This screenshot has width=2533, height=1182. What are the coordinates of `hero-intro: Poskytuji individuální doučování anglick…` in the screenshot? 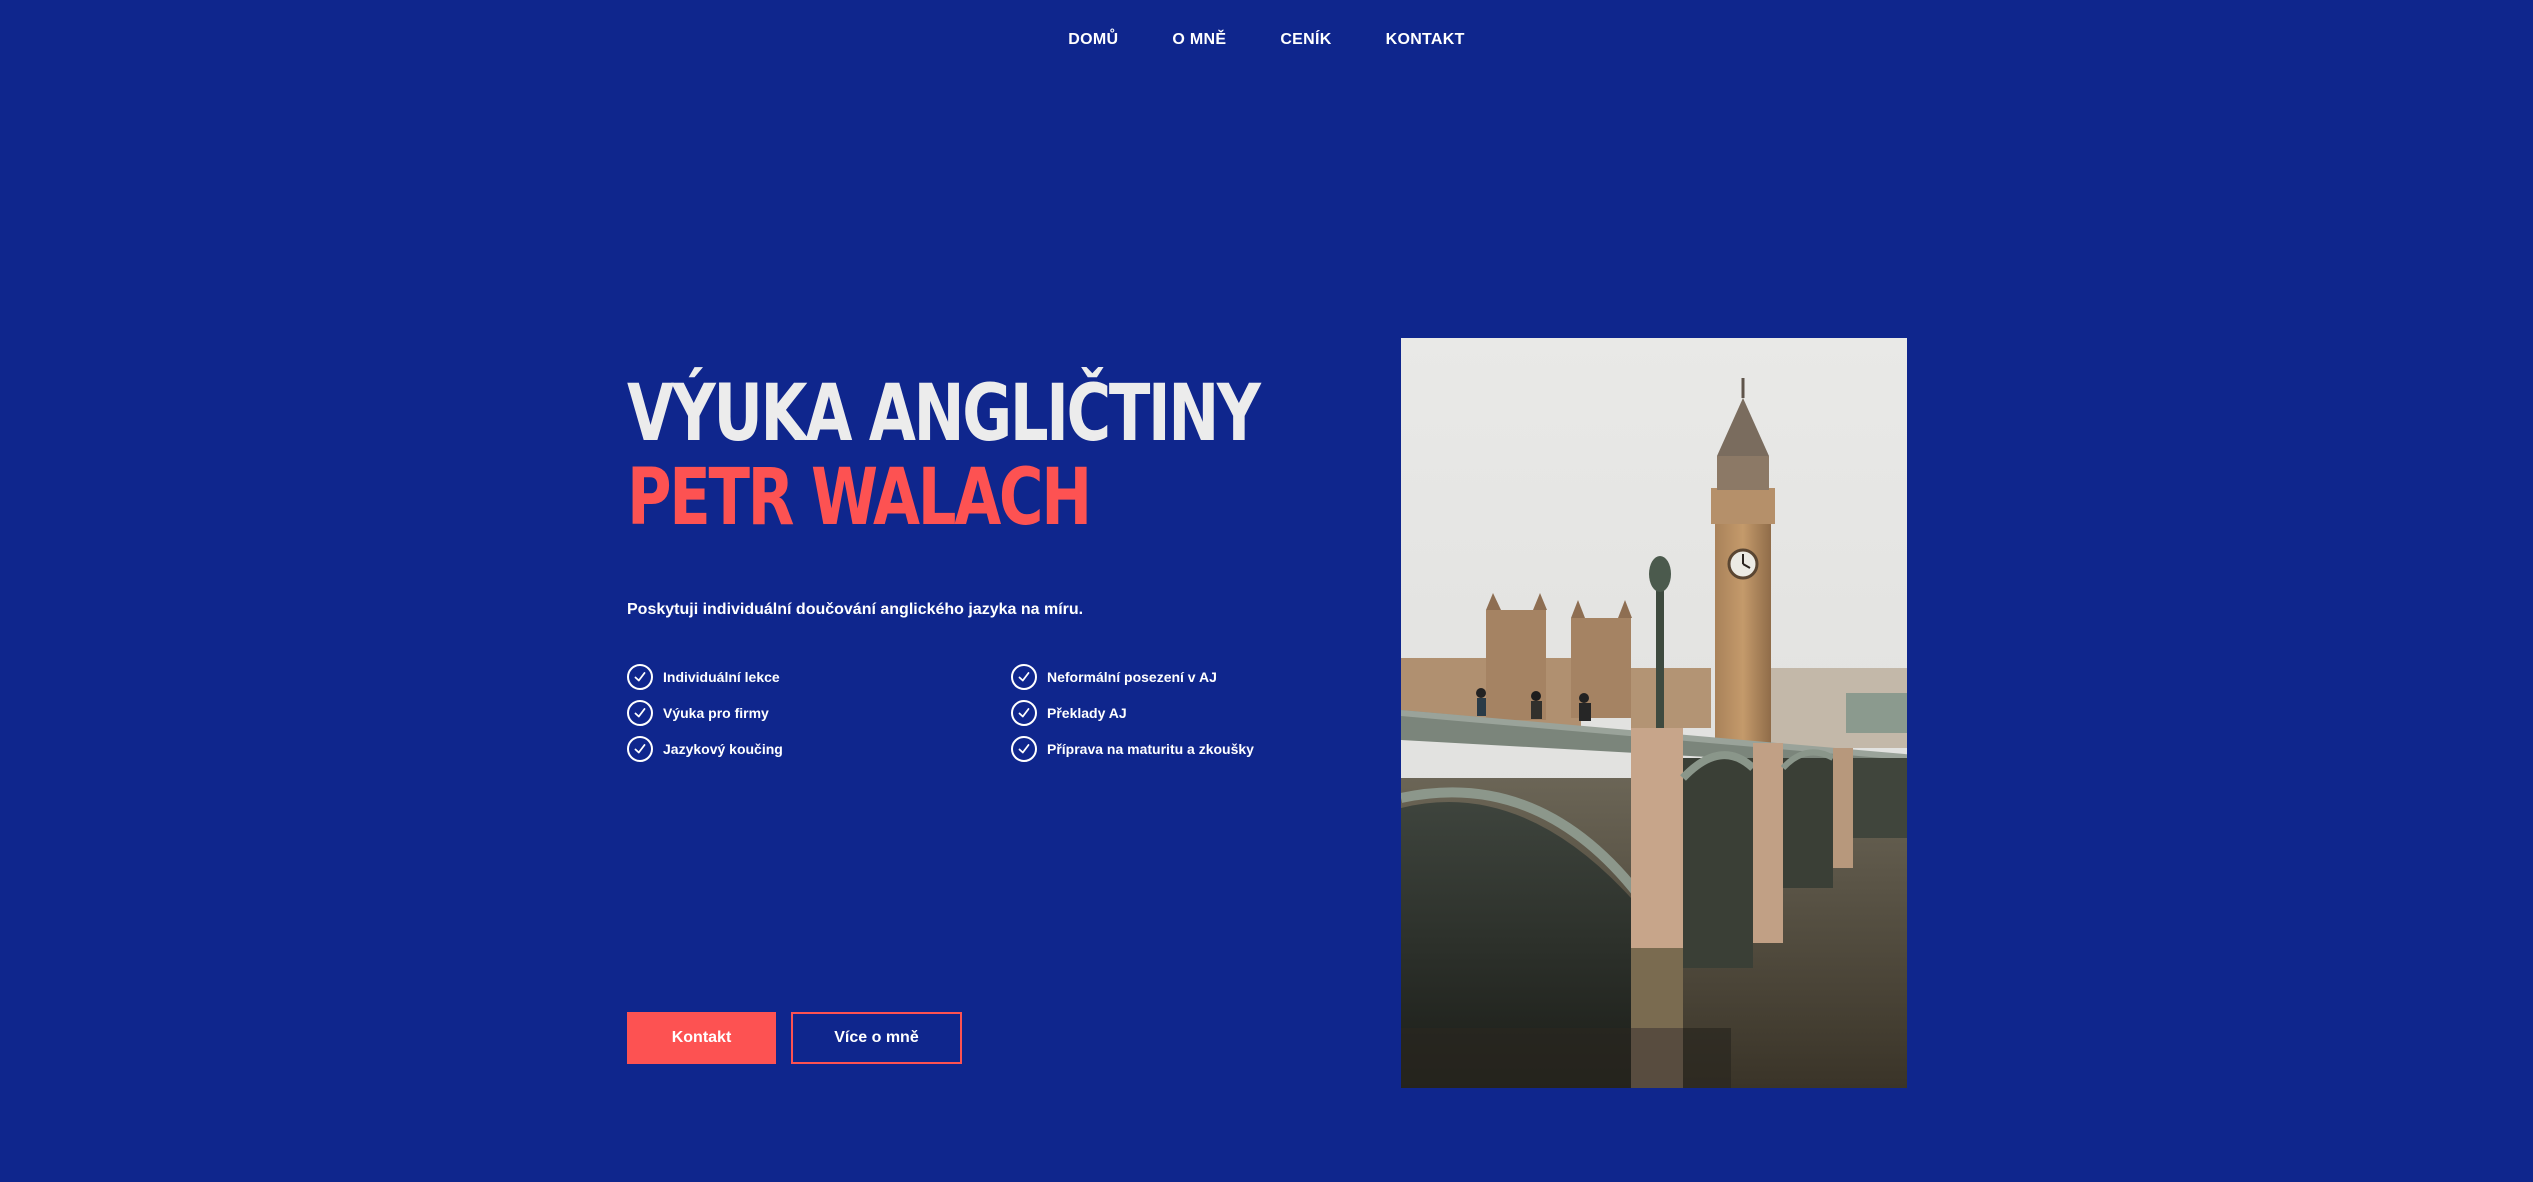 It's located at (855, 609).